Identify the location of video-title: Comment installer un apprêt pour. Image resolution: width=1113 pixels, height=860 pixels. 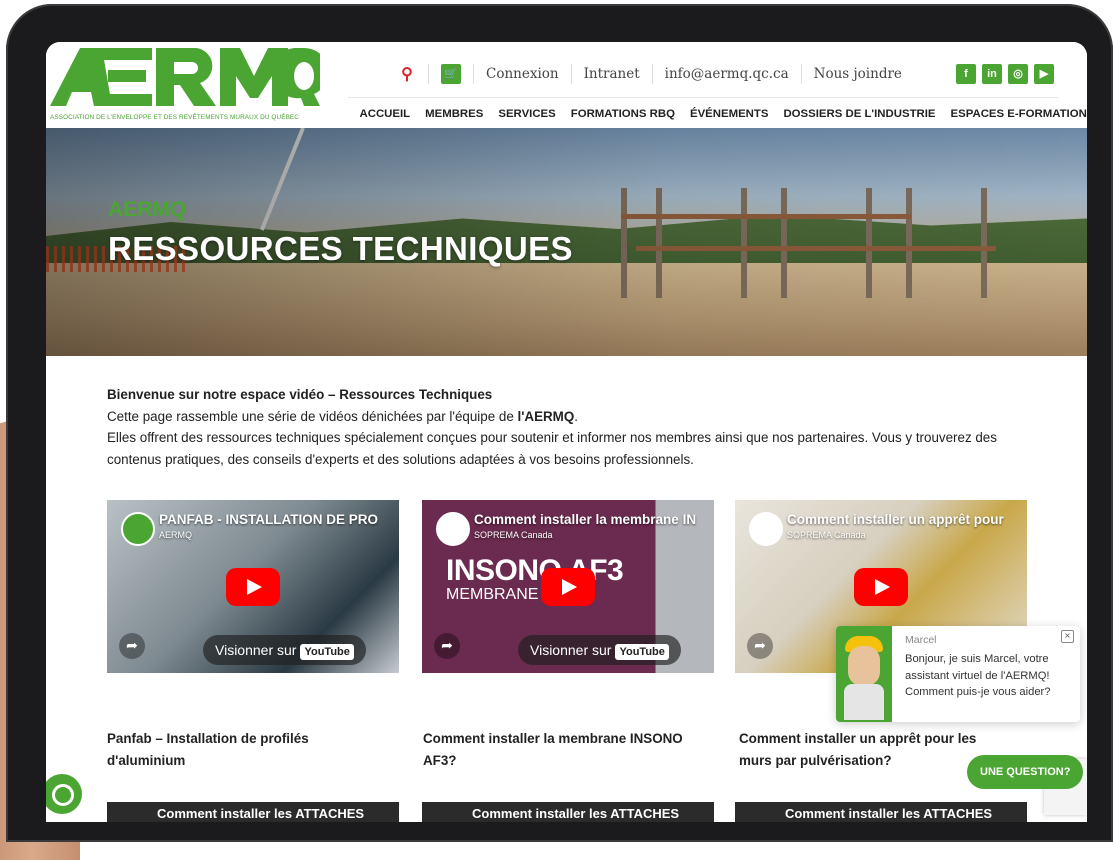
(895, 519).